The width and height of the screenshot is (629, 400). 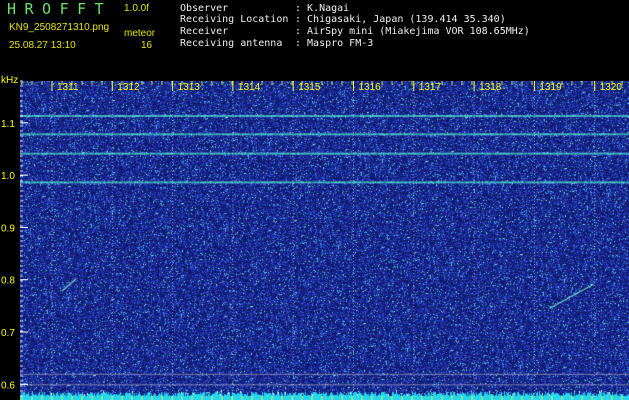 I want to click on receiver-label: Receiver, so click(x=204, y=31).